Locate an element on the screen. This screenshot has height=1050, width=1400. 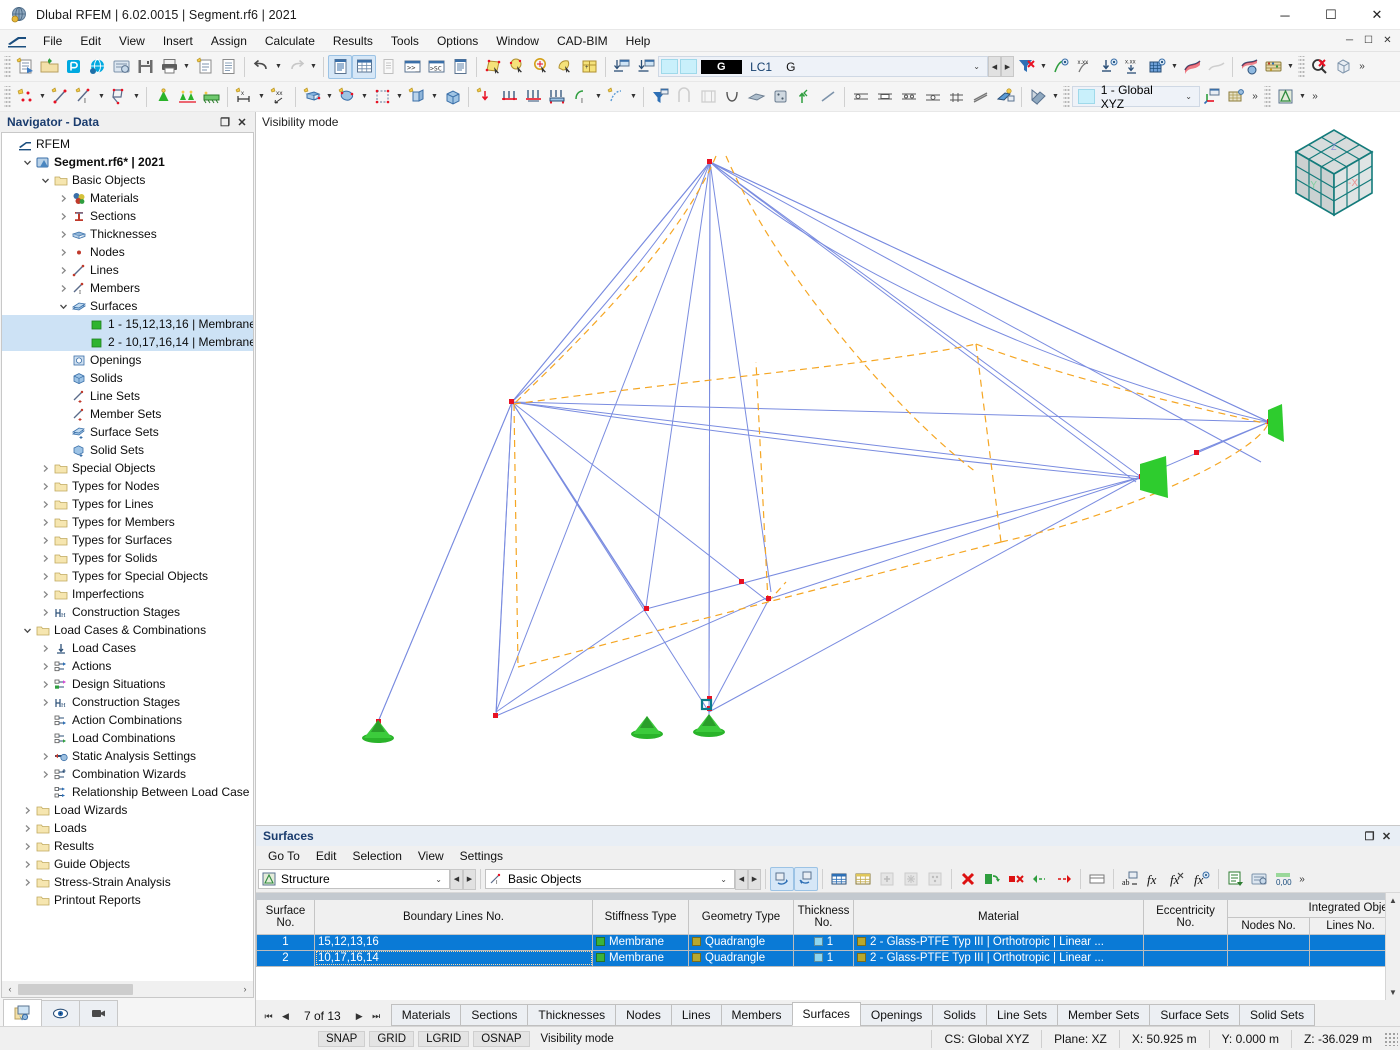
load-dropdown-caret-icon: ▼ is located at coordinates (598, 97).